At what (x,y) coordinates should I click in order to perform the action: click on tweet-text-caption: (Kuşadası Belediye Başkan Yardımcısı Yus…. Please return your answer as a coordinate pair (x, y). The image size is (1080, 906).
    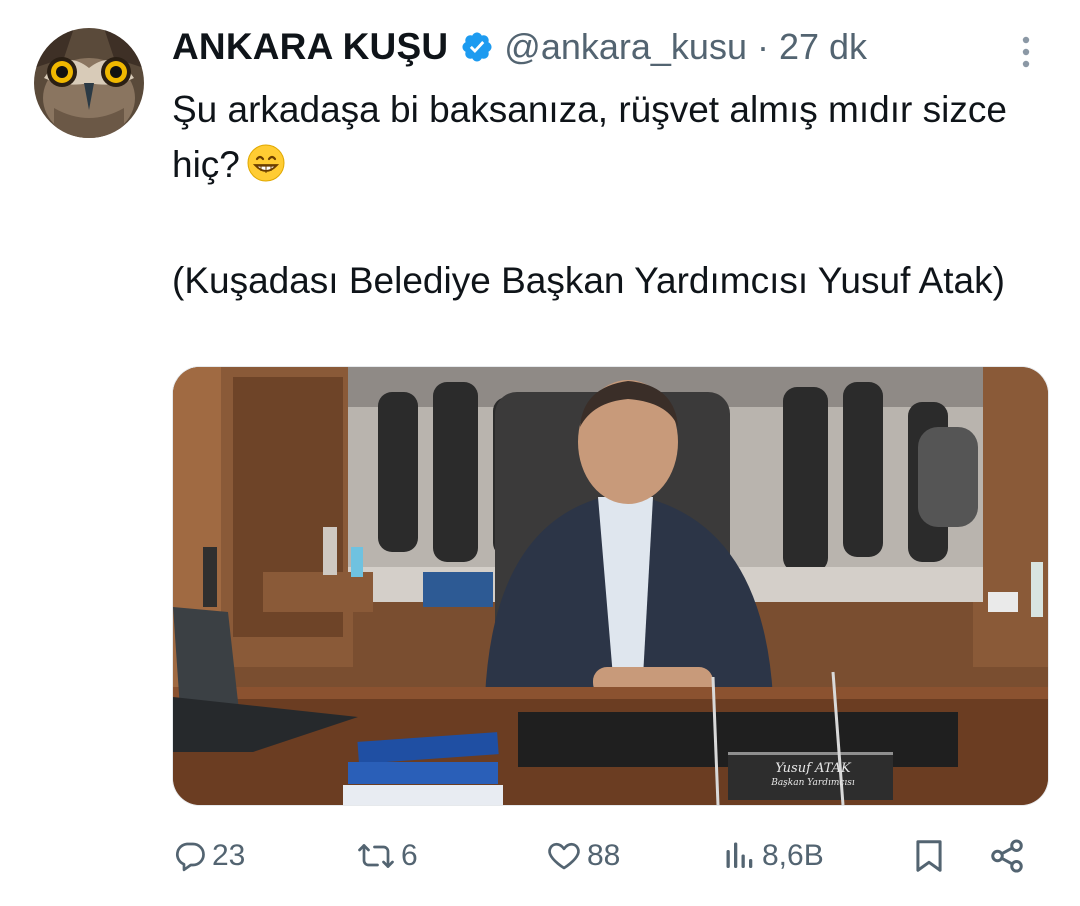
    Looking at the image, I should click on (588, 280).